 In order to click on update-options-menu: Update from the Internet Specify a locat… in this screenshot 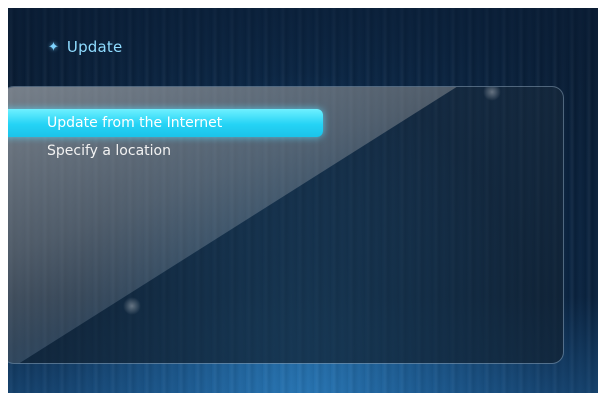, I will do `click(165, 137)`.